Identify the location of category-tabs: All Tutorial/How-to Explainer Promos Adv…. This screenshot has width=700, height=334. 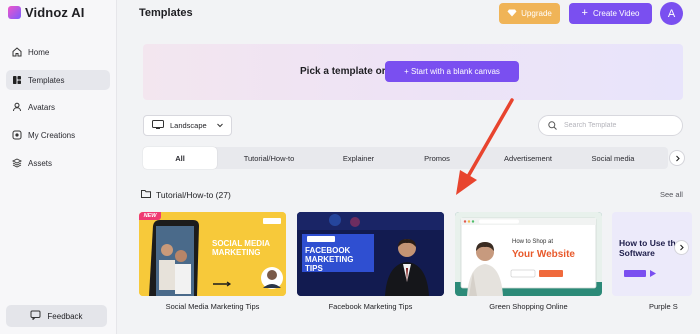
(405, 158).